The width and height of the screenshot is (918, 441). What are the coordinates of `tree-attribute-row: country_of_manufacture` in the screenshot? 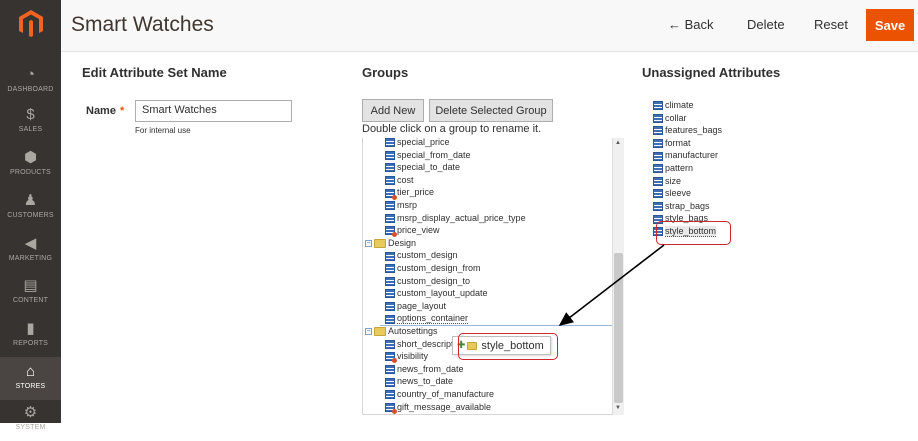 It's located at (439, 394).